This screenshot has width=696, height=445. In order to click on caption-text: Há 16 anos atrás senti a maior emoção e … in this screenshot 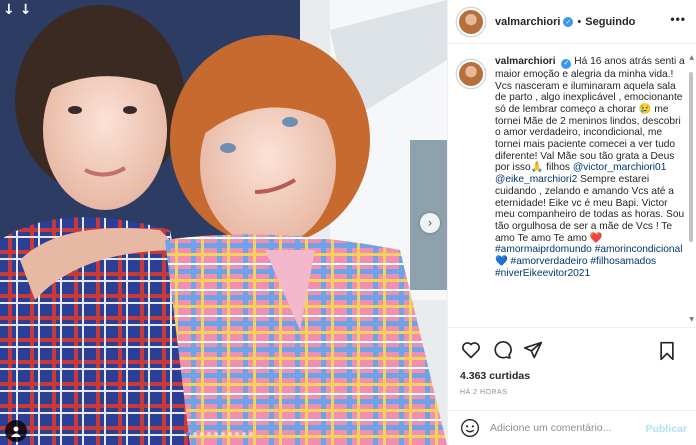, I will do `click(590, 115)`.